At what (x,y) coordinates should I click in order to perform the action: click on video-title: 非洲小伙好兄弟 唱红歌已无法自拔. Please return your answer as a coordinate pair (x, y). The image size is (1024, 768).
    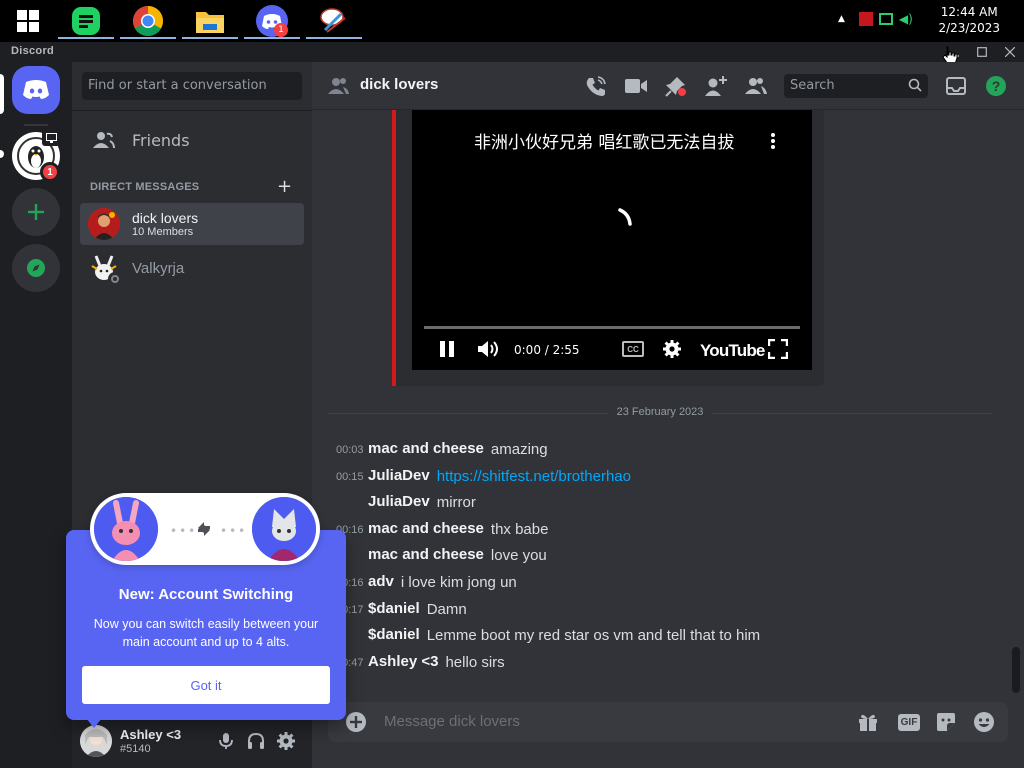
    Looking at the image, I should click on (604, 140).